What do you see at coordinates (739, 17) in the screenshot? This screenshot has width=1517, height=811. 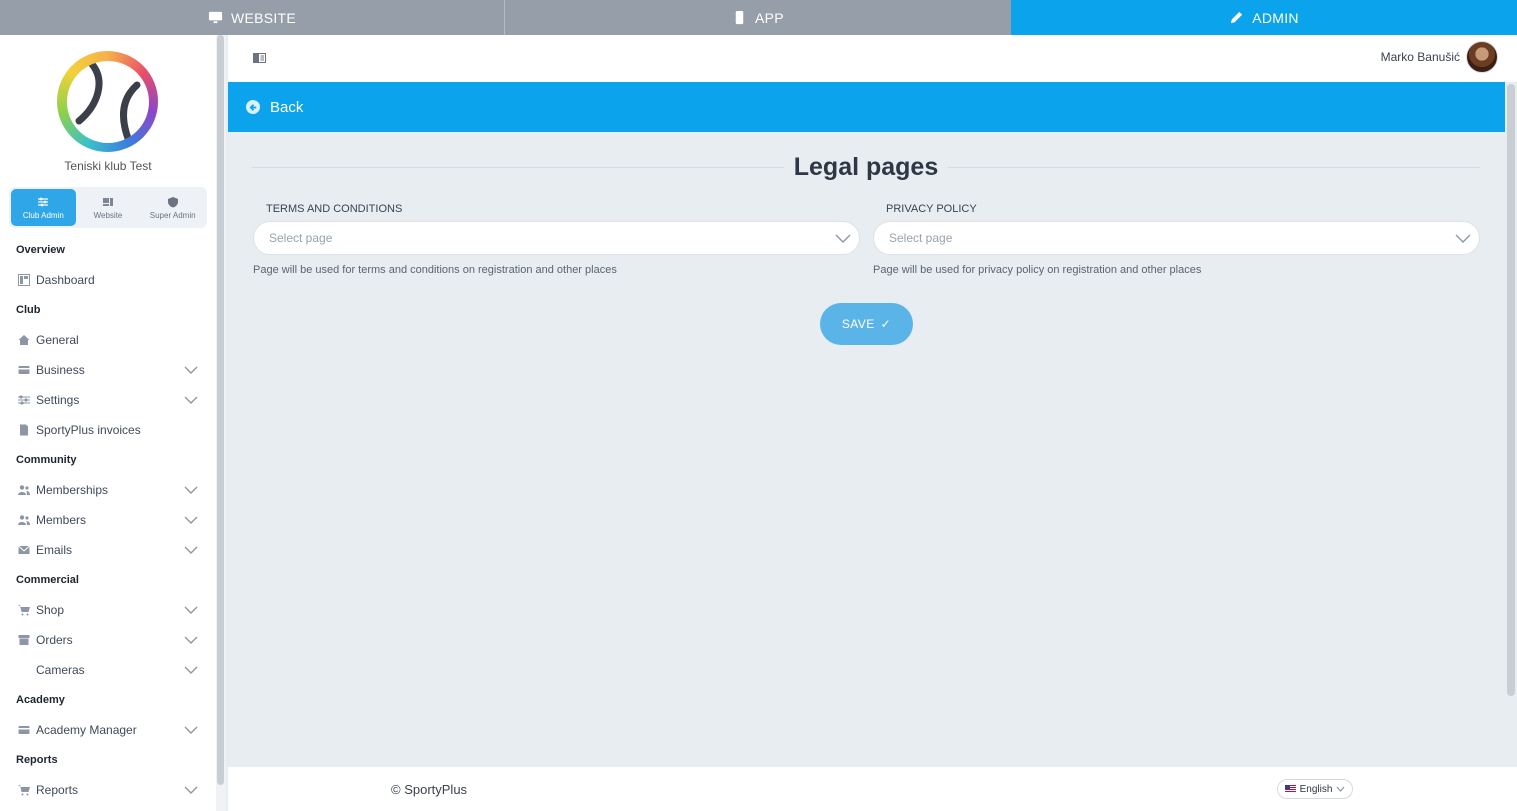 I see `phone-icon` at bounding box center [739, 17].